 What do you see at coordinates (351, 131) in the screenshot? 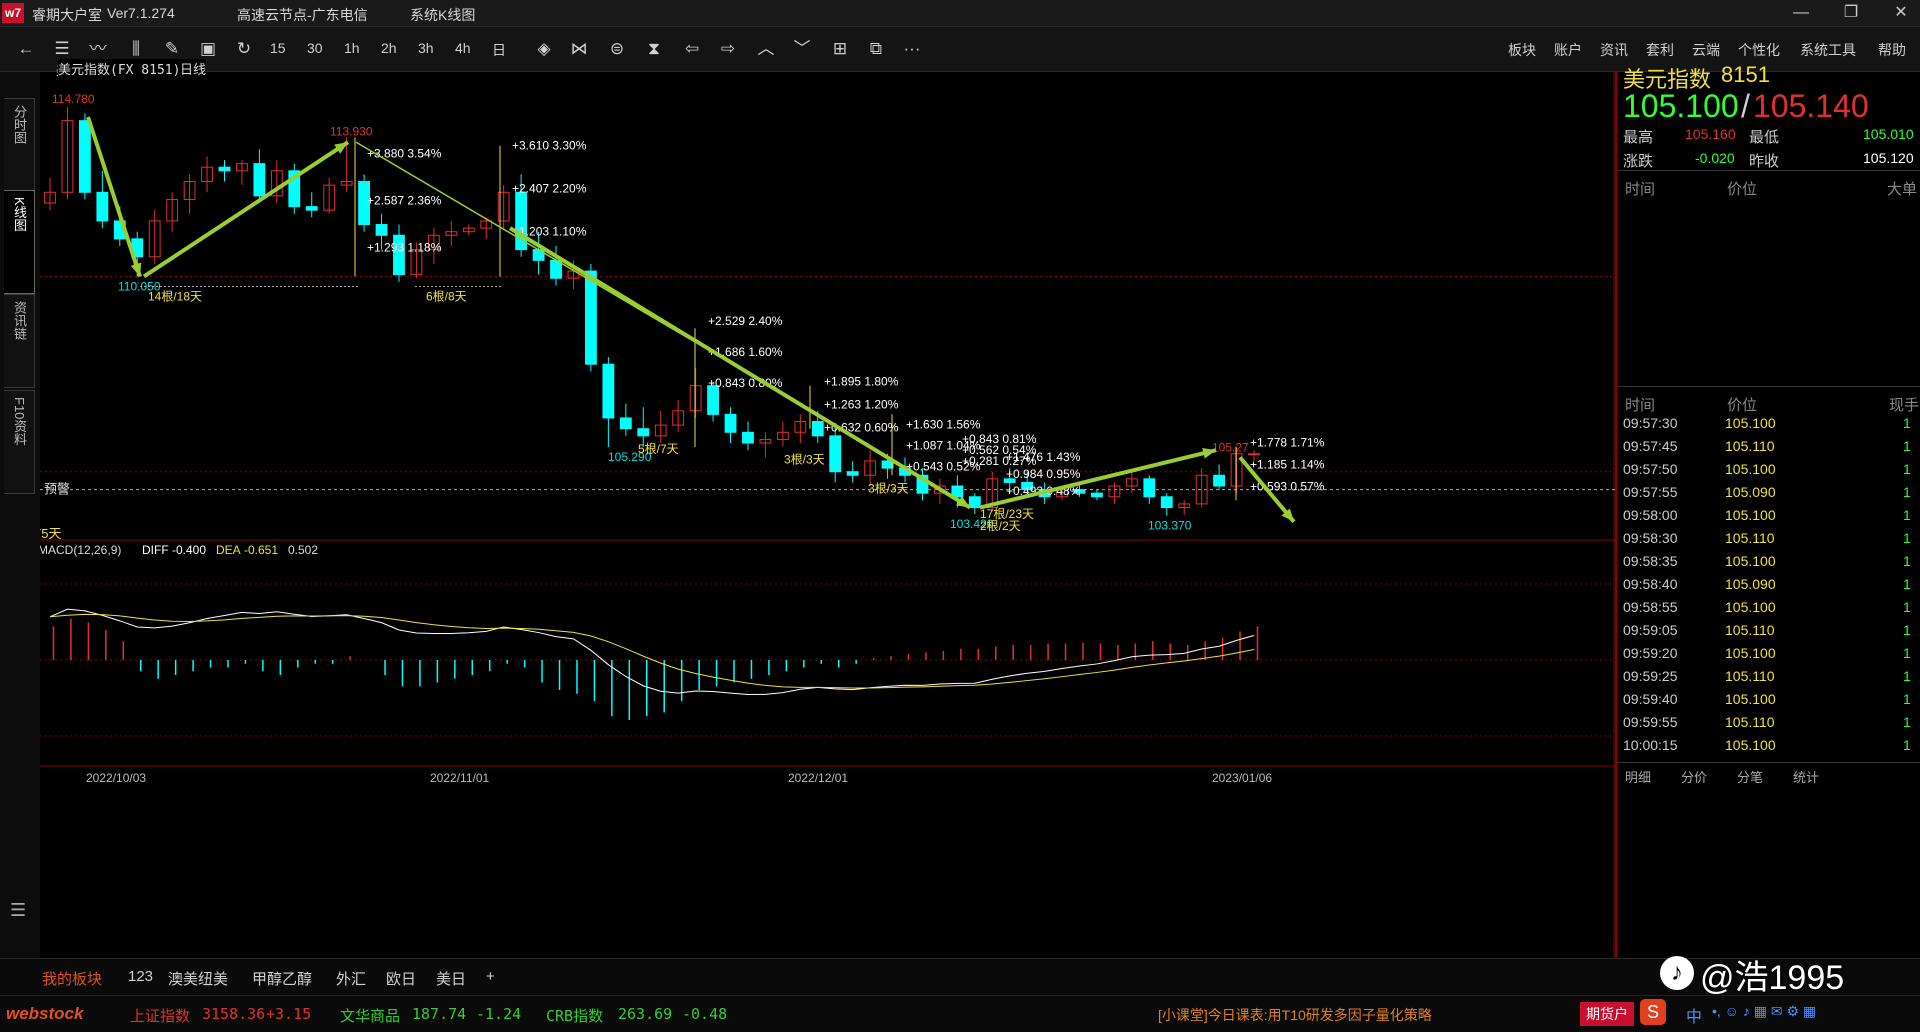
I see `high-label-2: 113.930` at bounding box center [351, 131].